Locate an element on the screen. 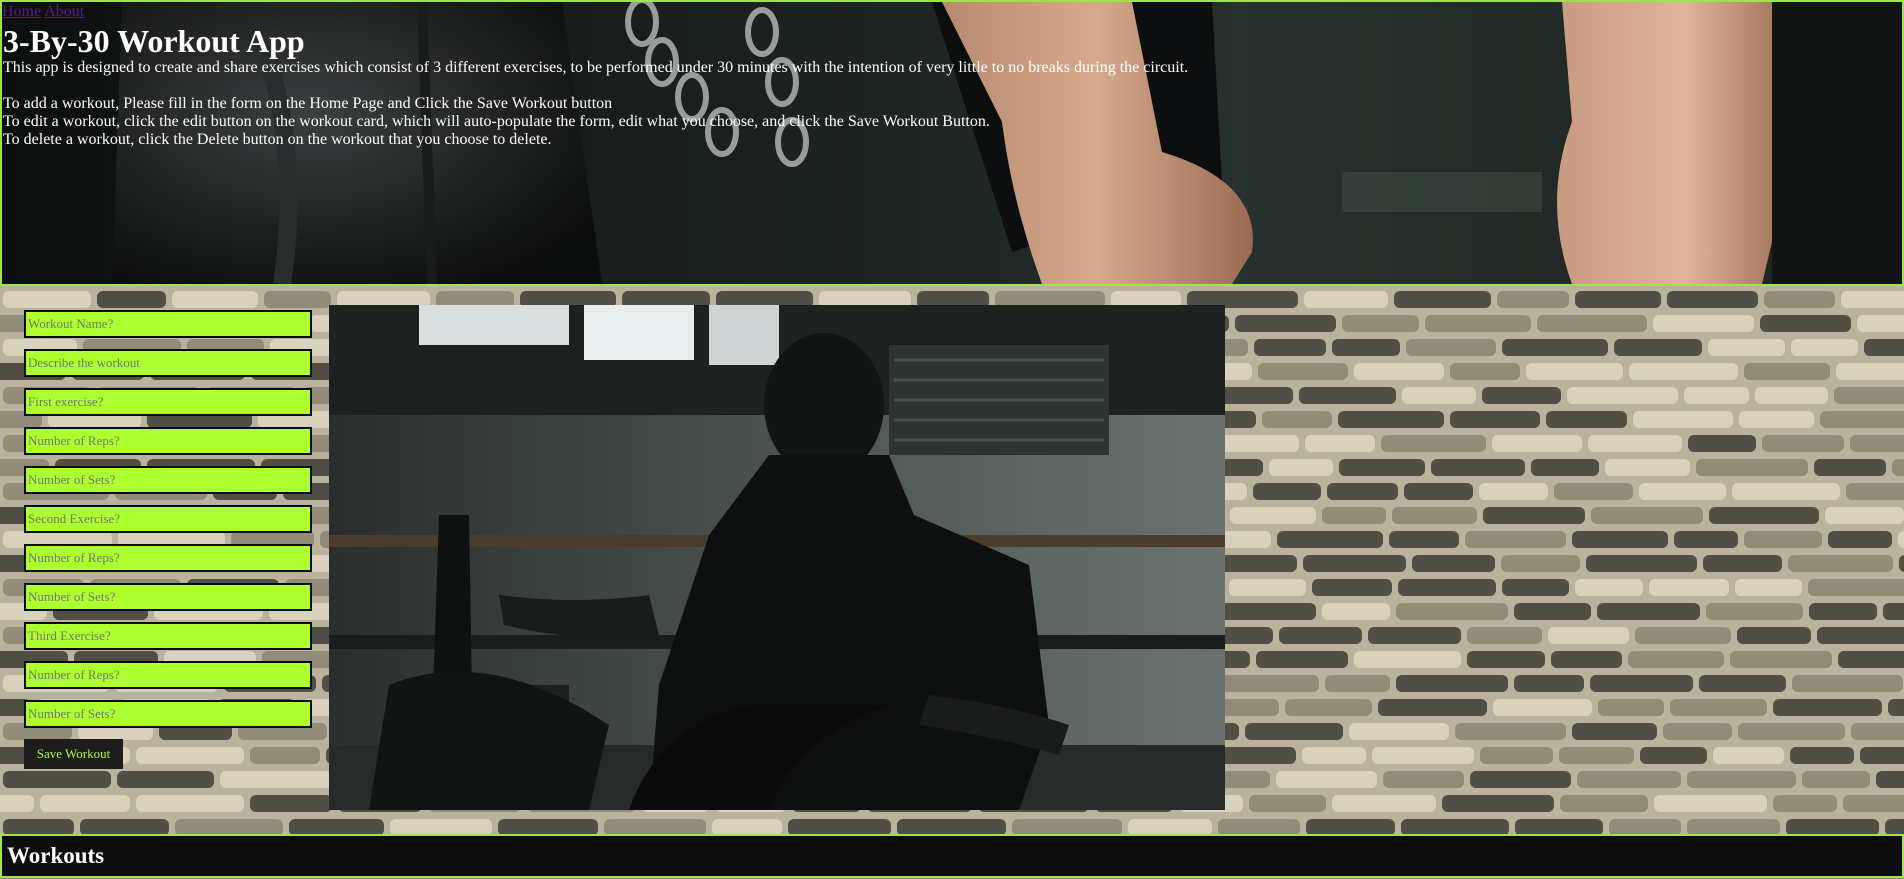 Image resolution: width=1904 pixels, height=879 pixels. exercise3-reps-input is located at coordinates (168, 675).